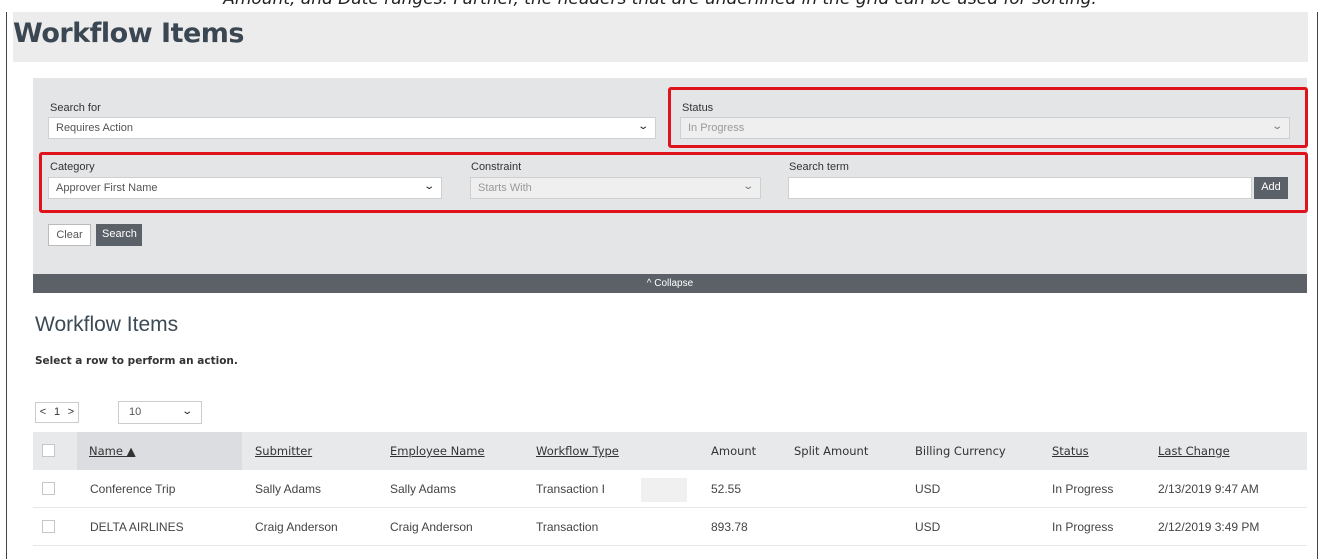  What do you see at coordinates (43, 412) in the screenshot?
I see `prev-page-button: <` at bounding box center [43, 412].